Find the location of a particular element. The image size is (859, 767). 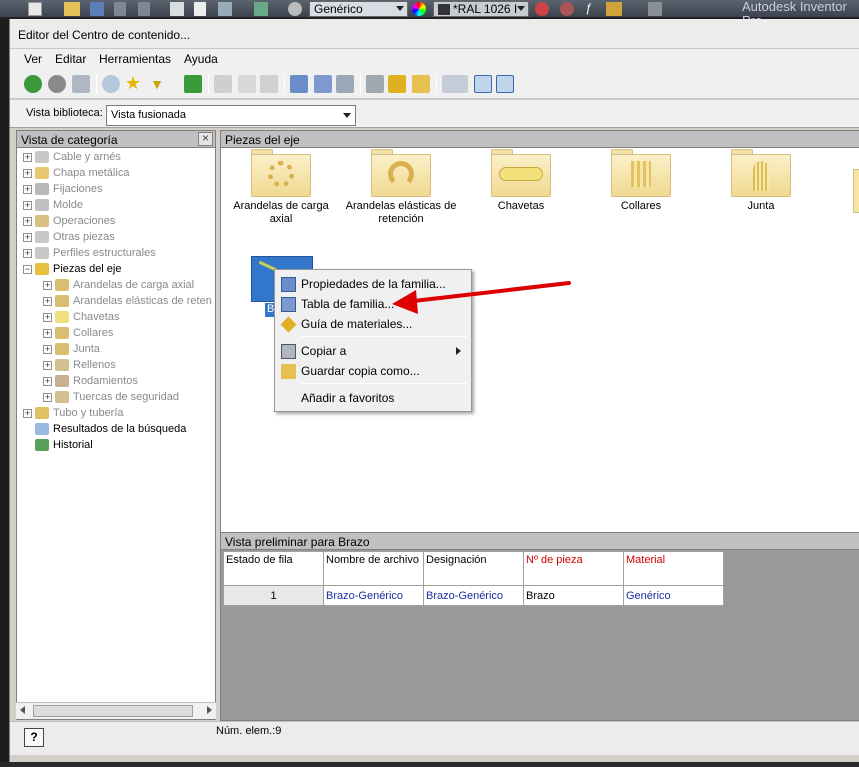

table-view-icon is located at coordinates (345, 84).